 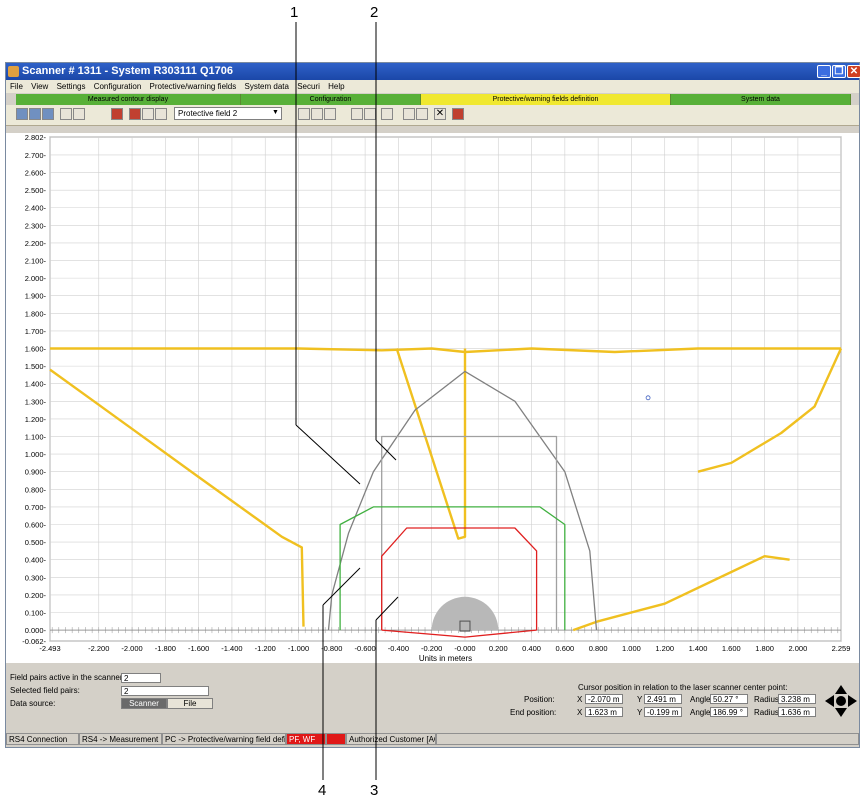 I want to click on callout-lines, so click(x=347, y=401).